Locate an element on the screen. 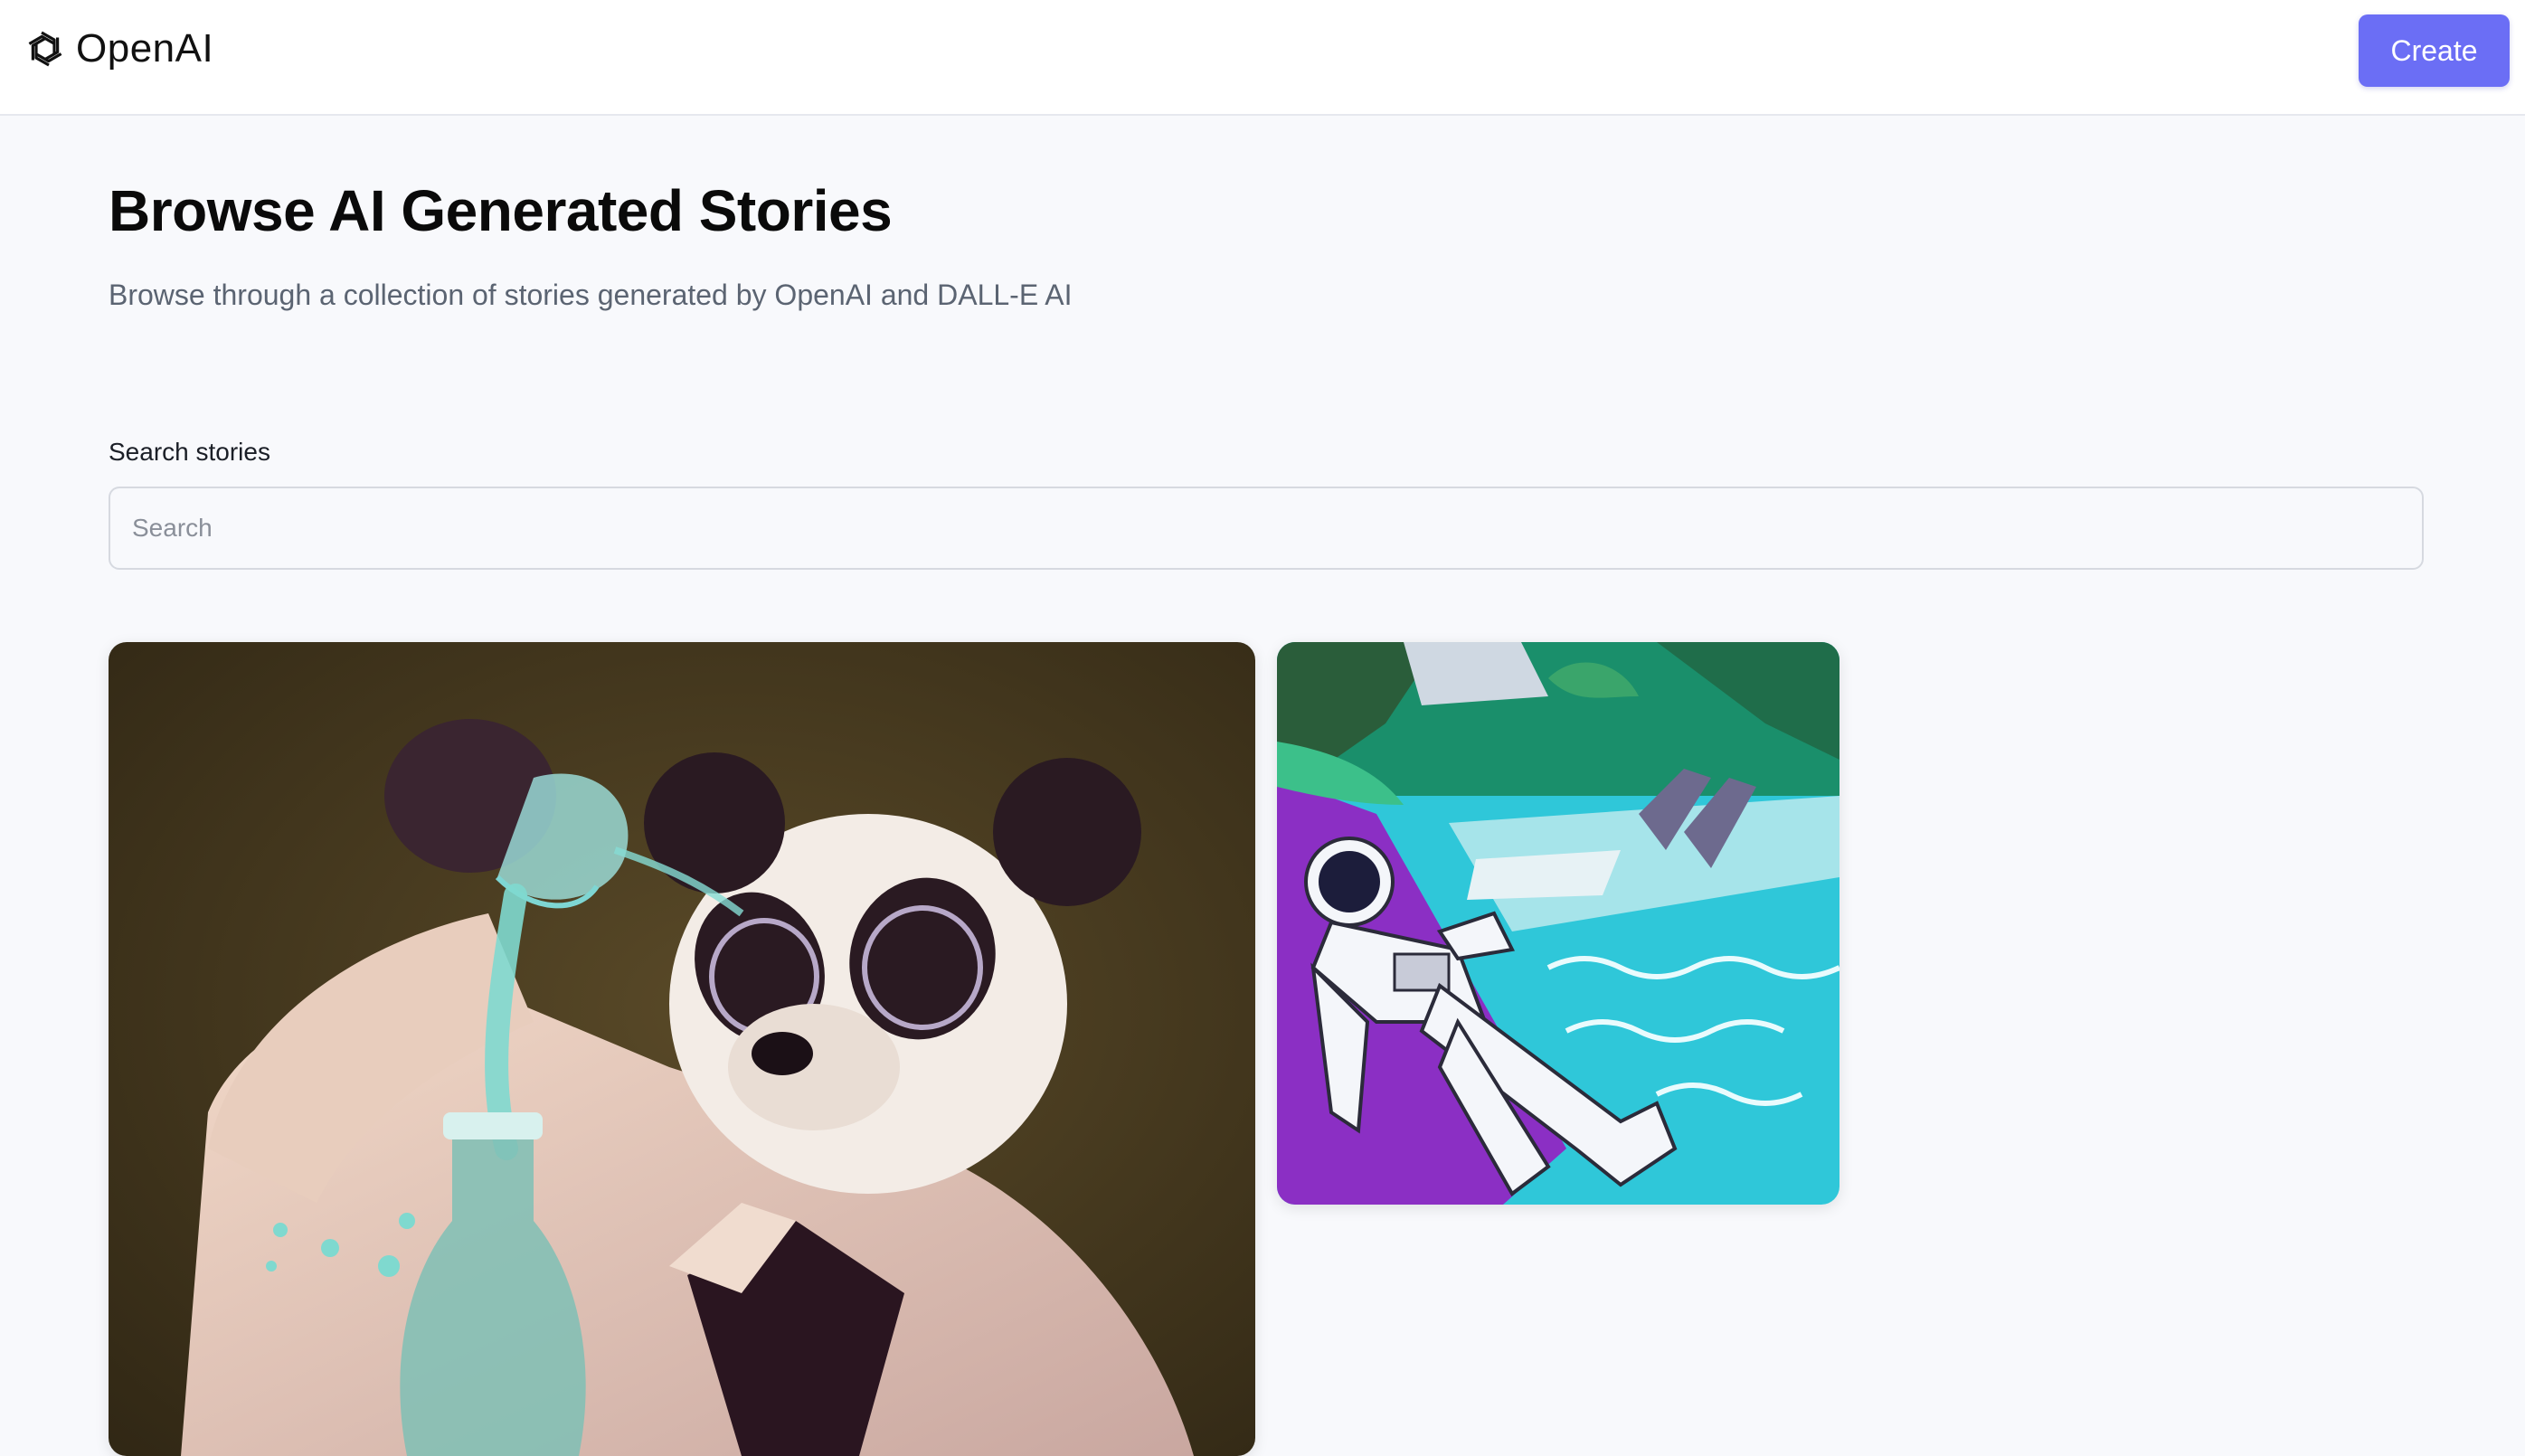 Image resolution: width=2525 pixels, height=1456 pixels. brand-logo: OpenAI is located at coordinates (116, 49).